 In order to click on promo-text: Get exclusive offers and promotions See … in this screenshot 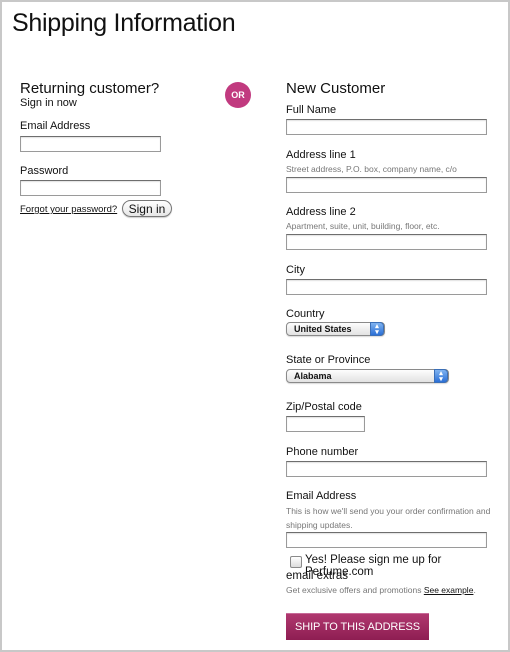, I will do `click(381, 590)`.